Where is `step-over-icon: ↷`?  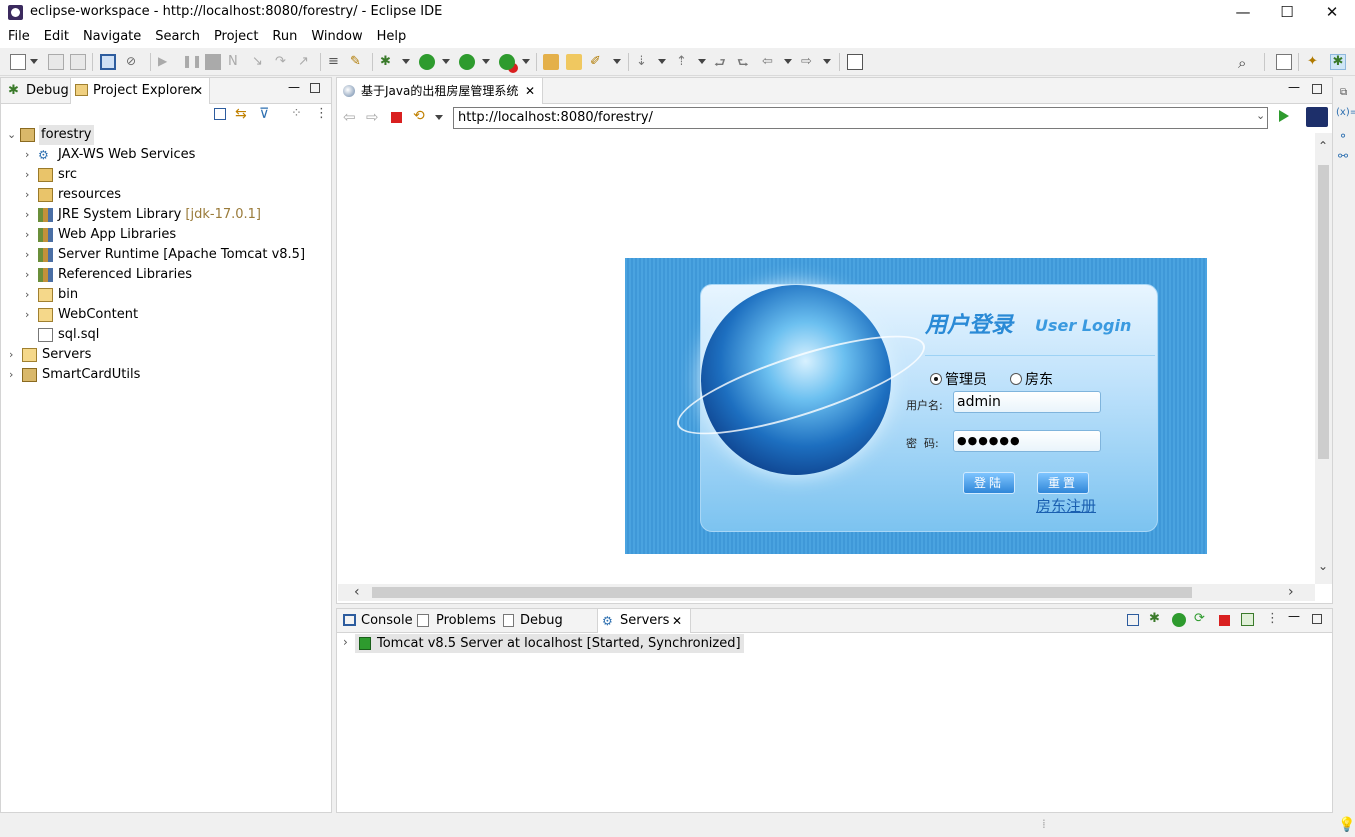 step-over-icon: ↷ is located at coordinates (283, 62).